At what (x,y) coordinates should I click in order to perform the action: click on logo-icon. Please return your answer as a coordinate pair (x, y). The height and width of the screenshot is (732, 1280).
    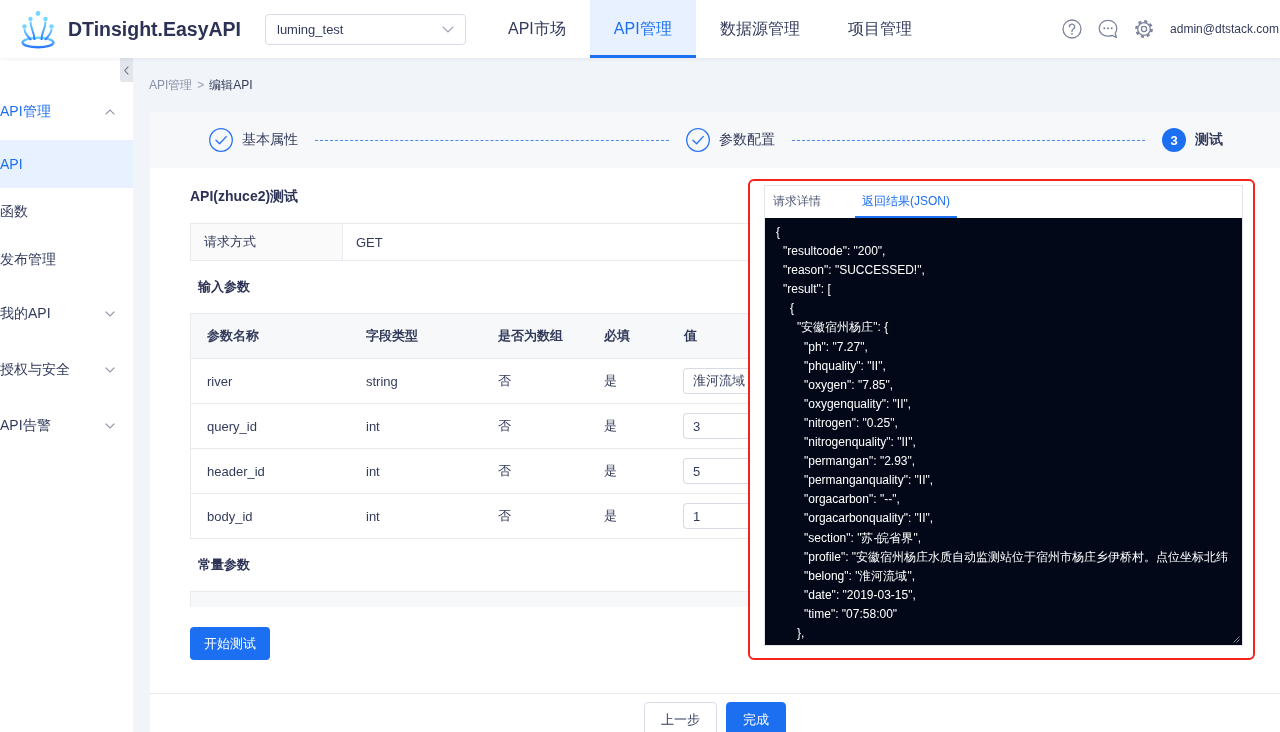
    Looking at the image, I should click on (38, 29).